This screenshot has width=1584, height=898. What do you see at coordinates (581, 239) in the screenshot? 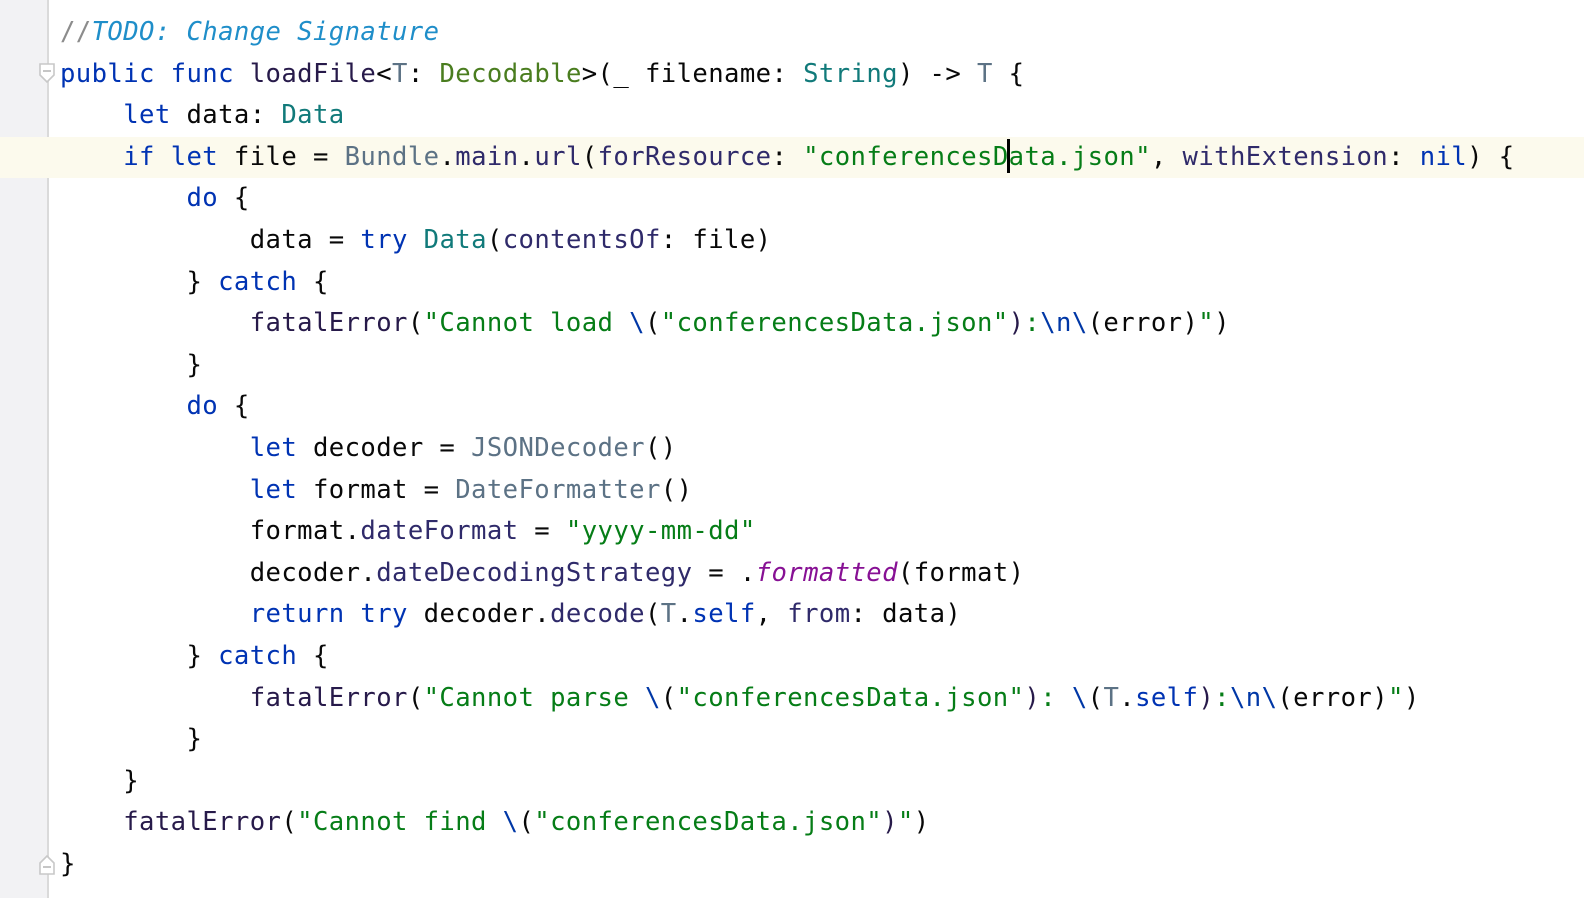
I see `code-token: contentsOf` at bounding box center [581, 239].